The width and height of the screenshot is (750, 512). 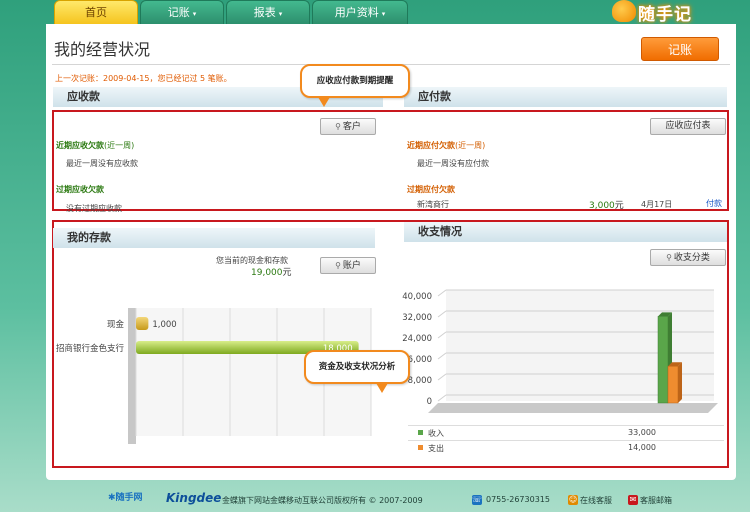 I want to click on online-support-link: 在线客服, so click(x=596, y=500).